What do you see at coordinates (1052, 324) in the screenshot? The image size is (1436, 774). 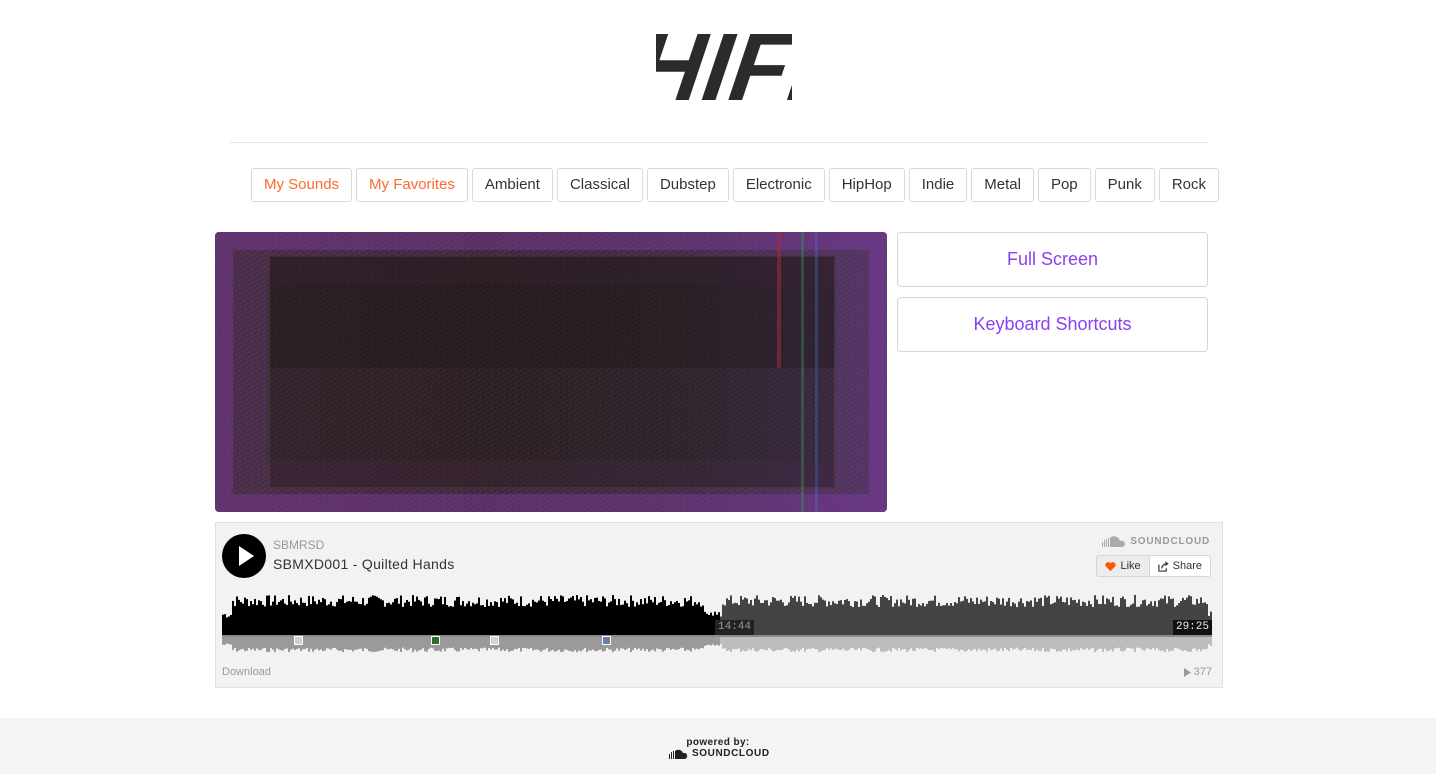 I see `keyboard-shortcuts-button: Keyboard Shortcuts` at bounding box center [1052, 324].